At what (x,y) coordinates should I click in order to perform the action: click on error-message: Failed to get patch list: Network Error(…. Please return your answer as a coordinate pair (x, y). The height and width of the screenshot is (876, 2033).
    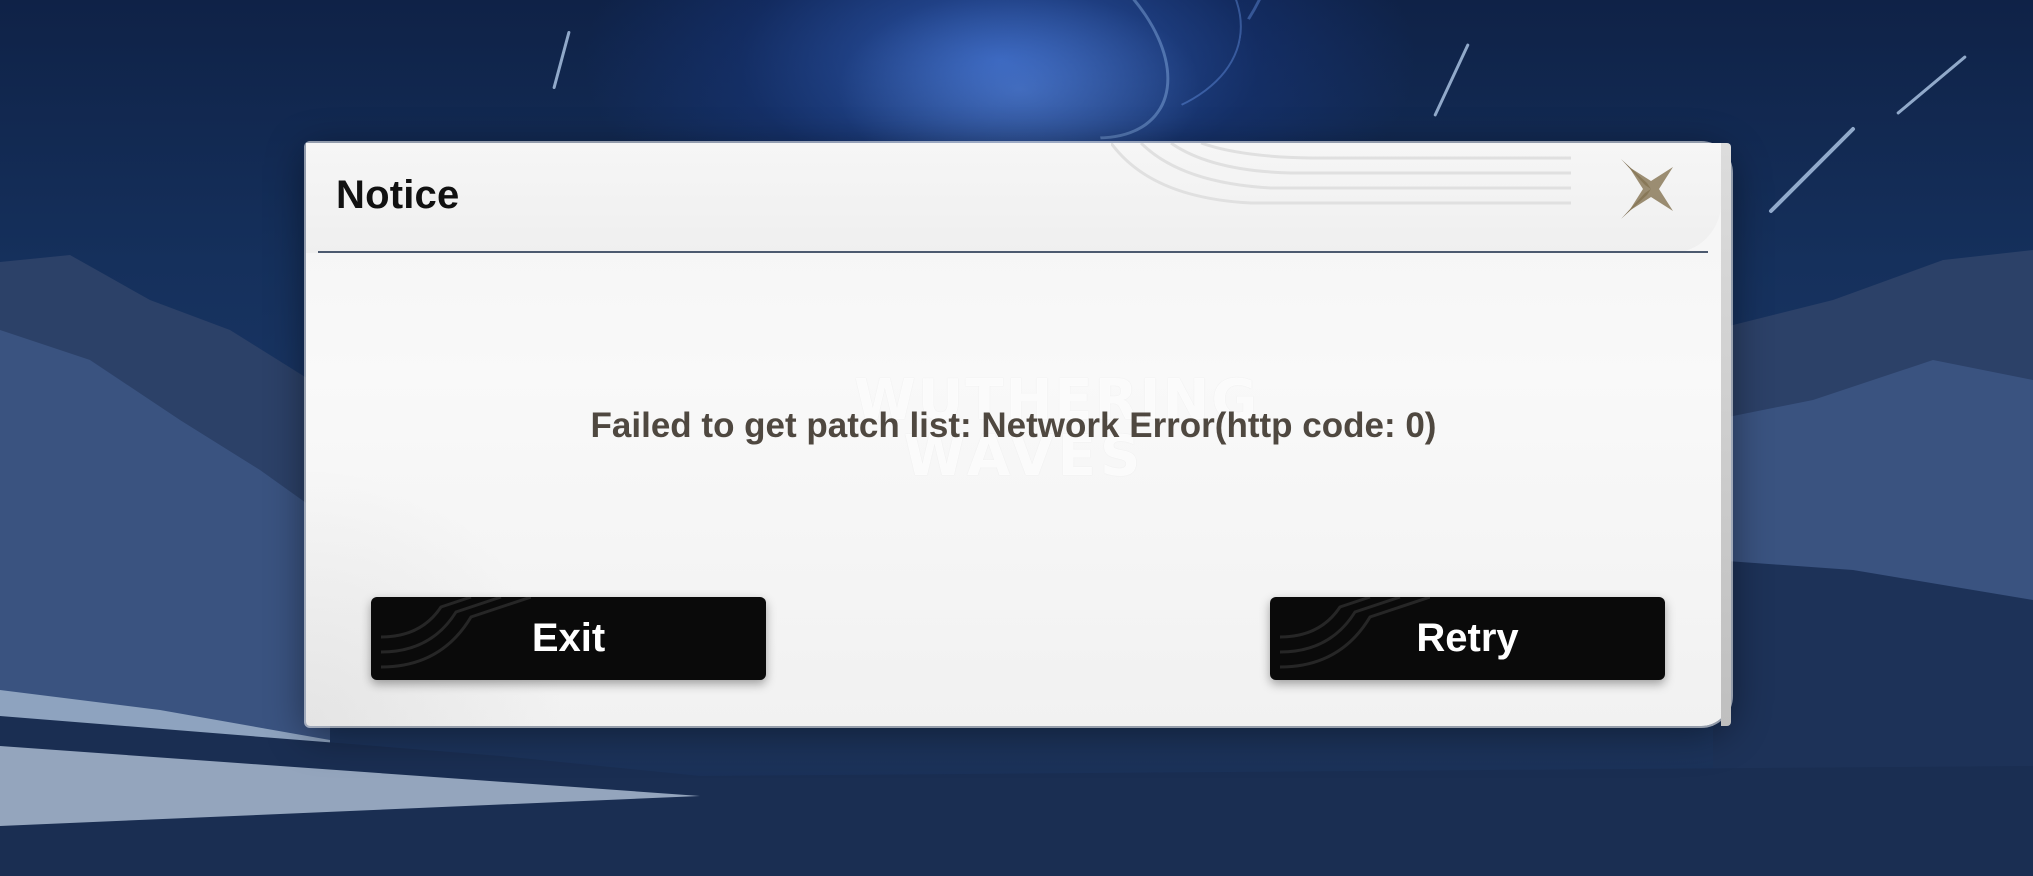
    Looking at the image, I should click on (1013, 425).